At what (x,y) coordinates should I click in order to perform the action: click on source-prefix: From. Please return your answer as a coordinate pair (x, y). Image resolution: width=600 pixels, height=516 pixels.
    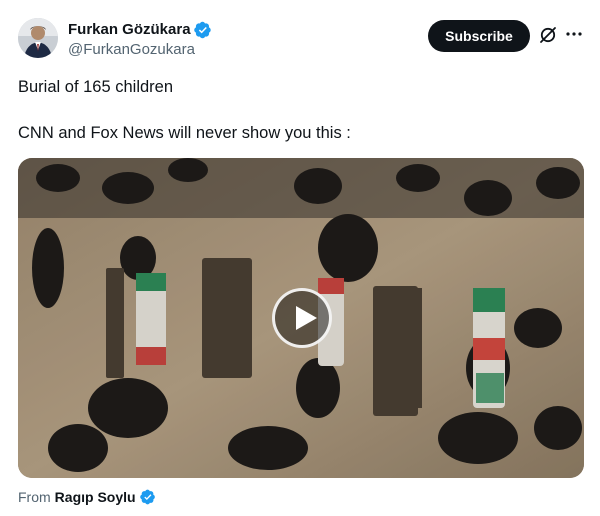
    Looking at the image, I should click on (34, 497).